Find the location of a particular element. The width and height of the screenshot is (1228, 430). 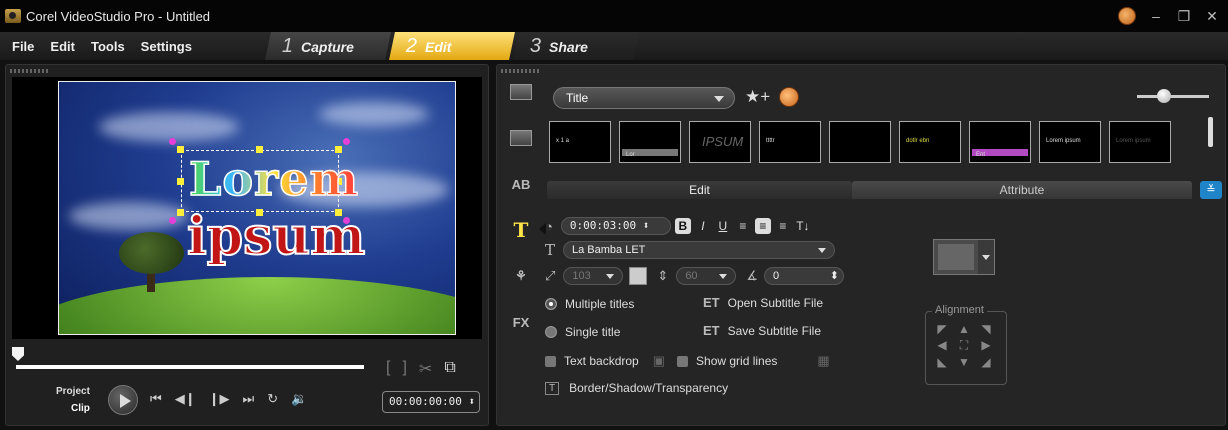

thumbnail-size-slider is located at coordinates (1173, 96).